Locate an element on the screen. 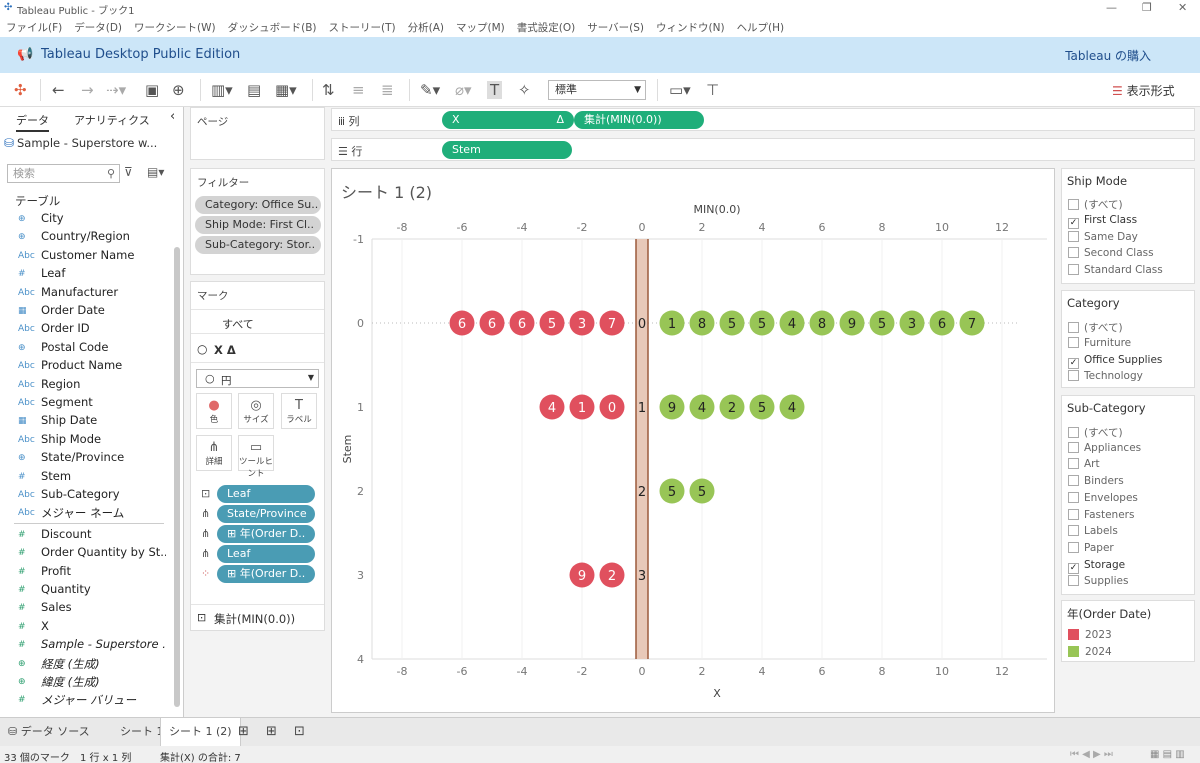 This screenshot has height=763, width=1200. filter-option: Furniture is located at coordinates (1099, 342).